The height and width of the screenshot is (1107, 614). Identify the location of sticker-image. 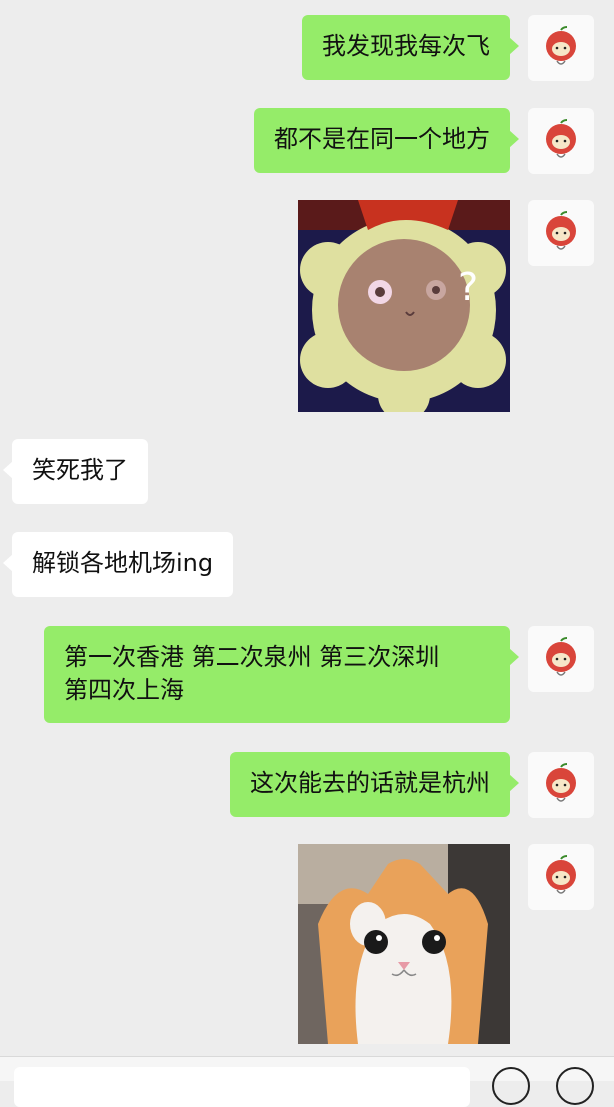
(404, 944).